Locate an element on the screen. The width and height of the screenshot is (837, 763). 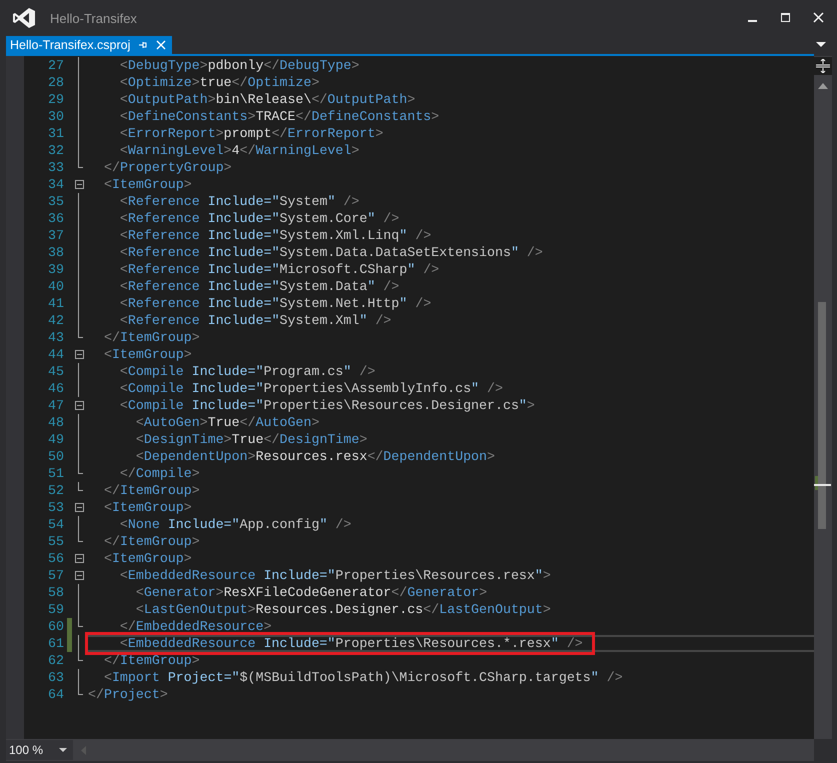
document-tab: Hello-Transifex.csproj is located at coordinates (89, 45).